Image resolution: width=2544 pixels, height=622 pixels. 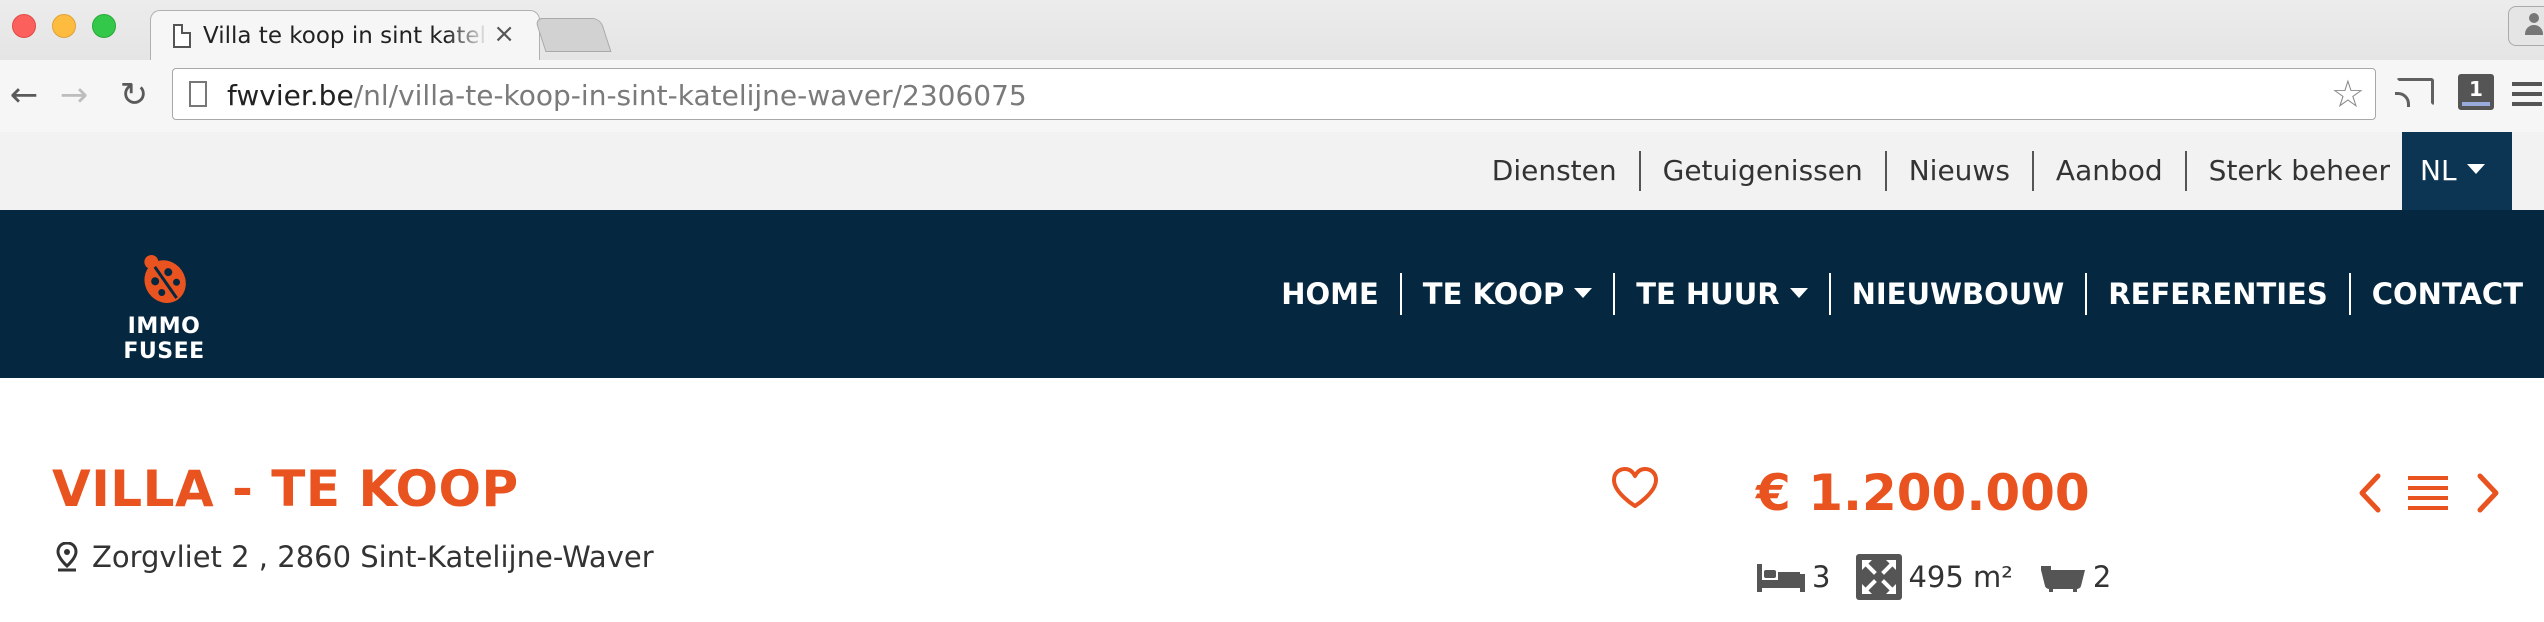 I want to click on language-label: NL, so click(x=2438, y=170).